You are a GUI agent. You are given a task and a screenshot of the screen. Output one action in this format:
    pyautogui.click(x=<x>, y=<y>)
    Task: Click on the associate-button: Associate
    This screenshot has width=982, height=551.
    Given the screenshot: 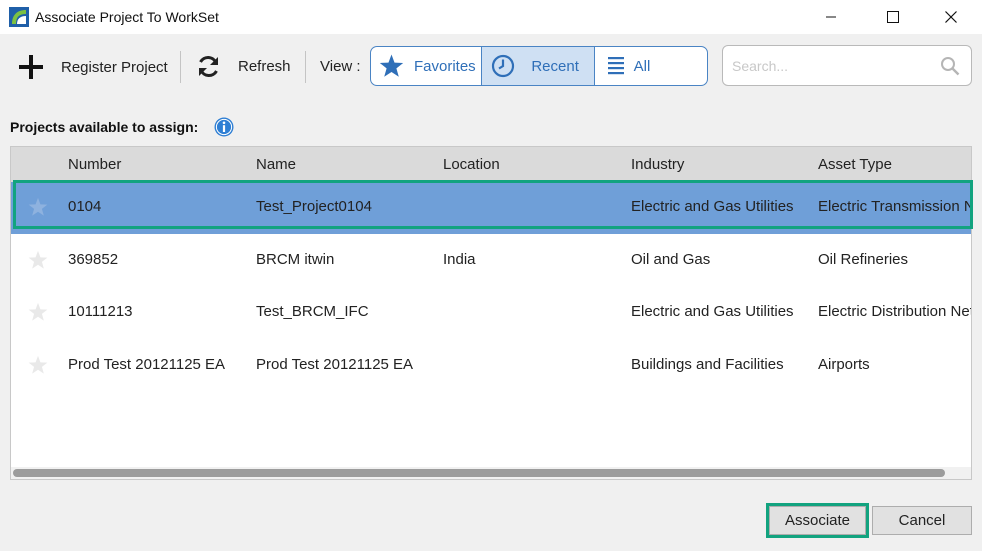 What is the action you would take?
    pyautogui.click(x=817, y=520)
    